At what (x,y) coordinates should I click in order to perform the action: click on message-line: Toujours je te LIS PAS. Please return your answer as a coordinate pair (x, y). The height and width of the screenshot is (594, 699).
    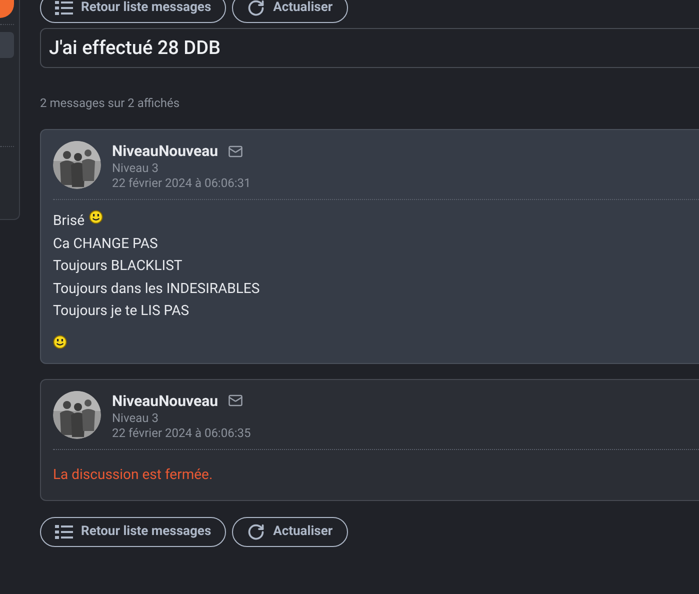
    Looking at the image, I should click on (121, 311).